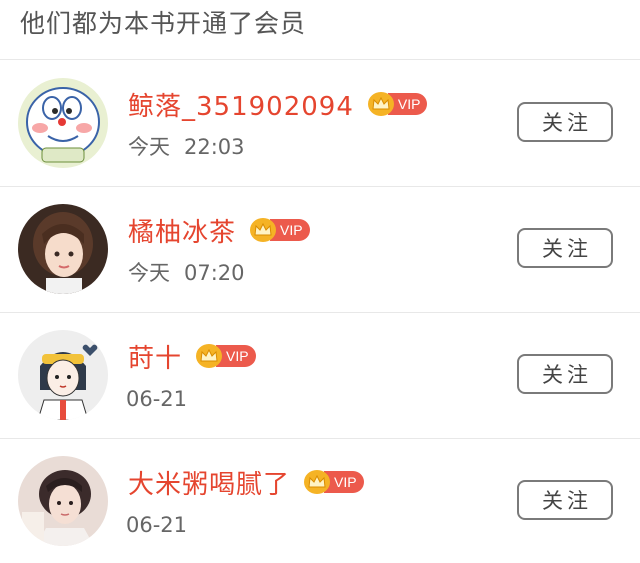  Describe the element at coordinates (163, 23) in the screenshot. I see `section-title: 他们都为本书开通了会员` at that location.